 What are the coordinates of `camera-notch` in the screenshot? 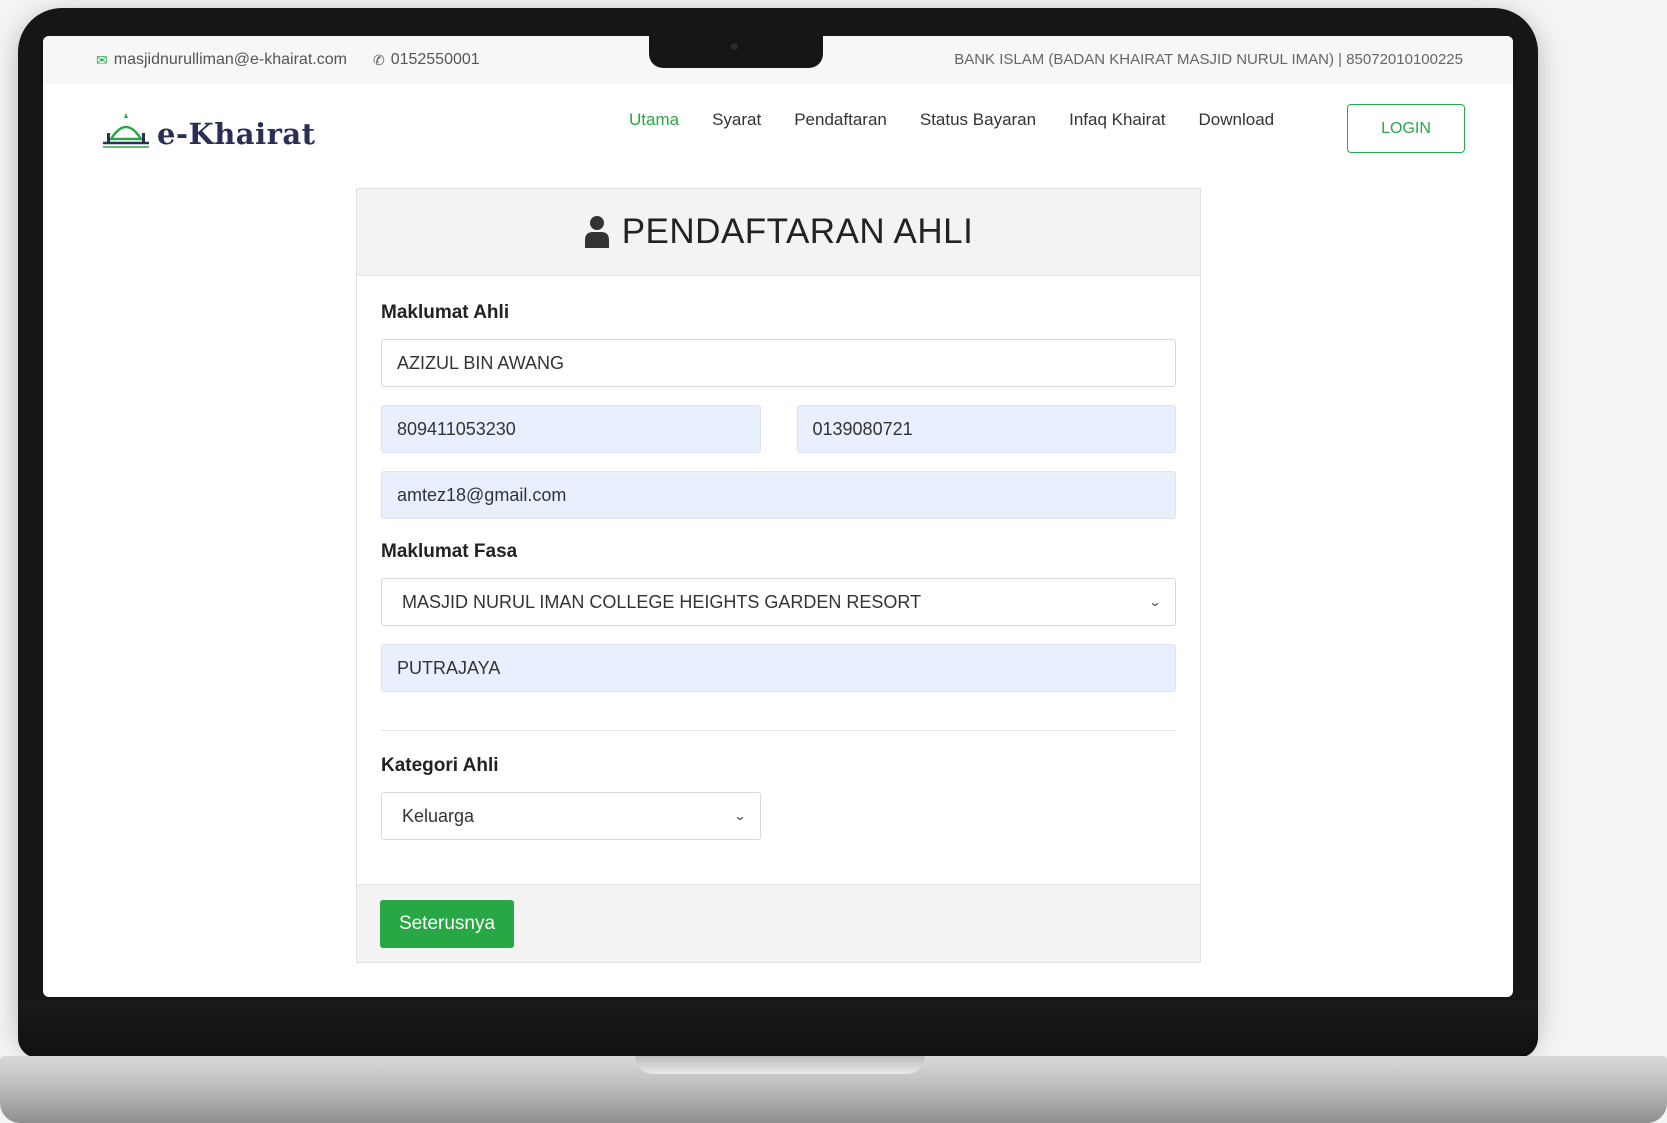 It's located at (736, 52).